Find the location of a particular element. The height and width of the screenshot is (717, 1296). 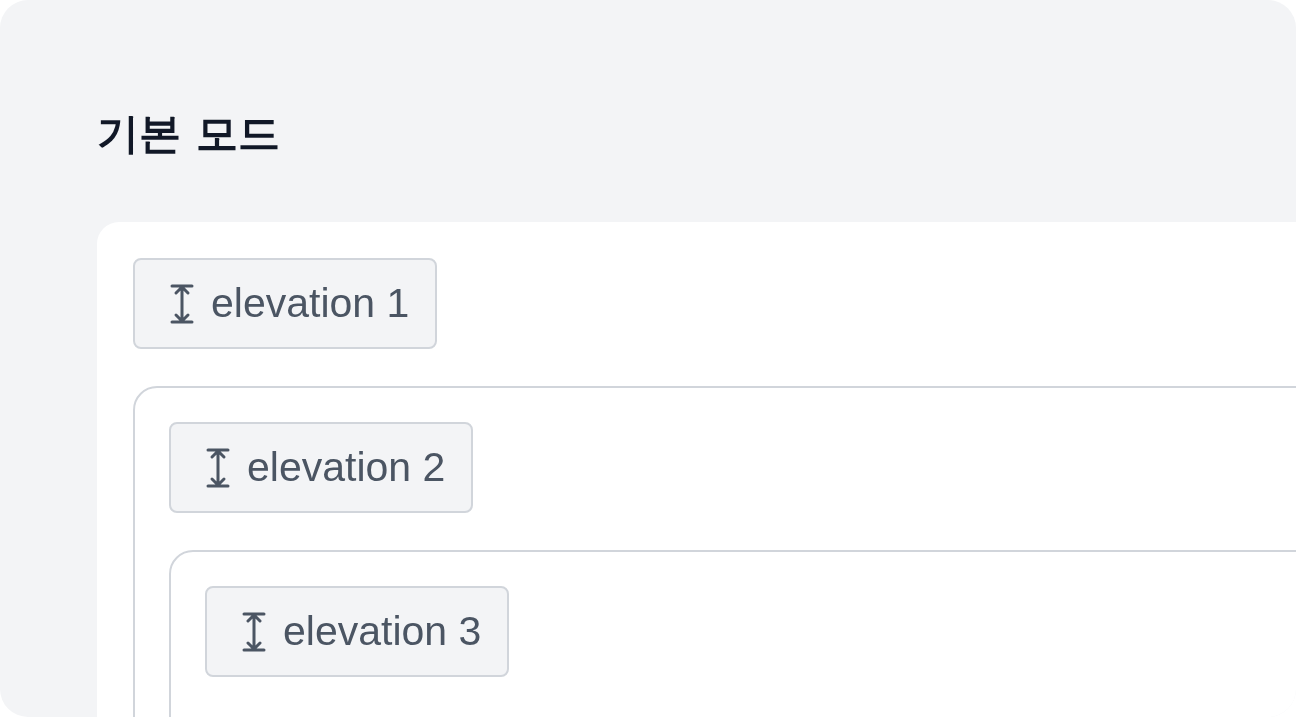

elevation-chip: elevation 2 is located at coordinates (321, 467).